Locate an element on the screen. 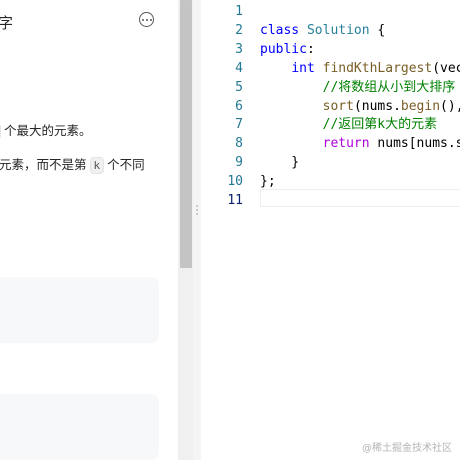 The image size is (460, 460). code-line: 11 is located at coordinates (330, 200).